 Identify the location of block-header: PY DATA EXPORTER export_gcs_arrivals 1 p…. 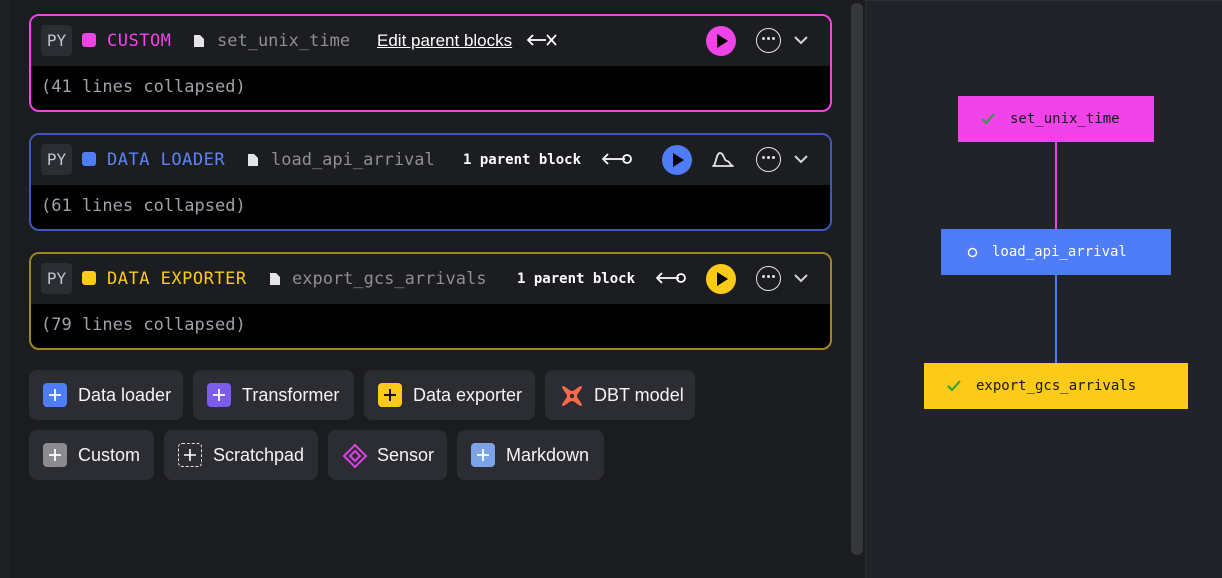
(430, 279).